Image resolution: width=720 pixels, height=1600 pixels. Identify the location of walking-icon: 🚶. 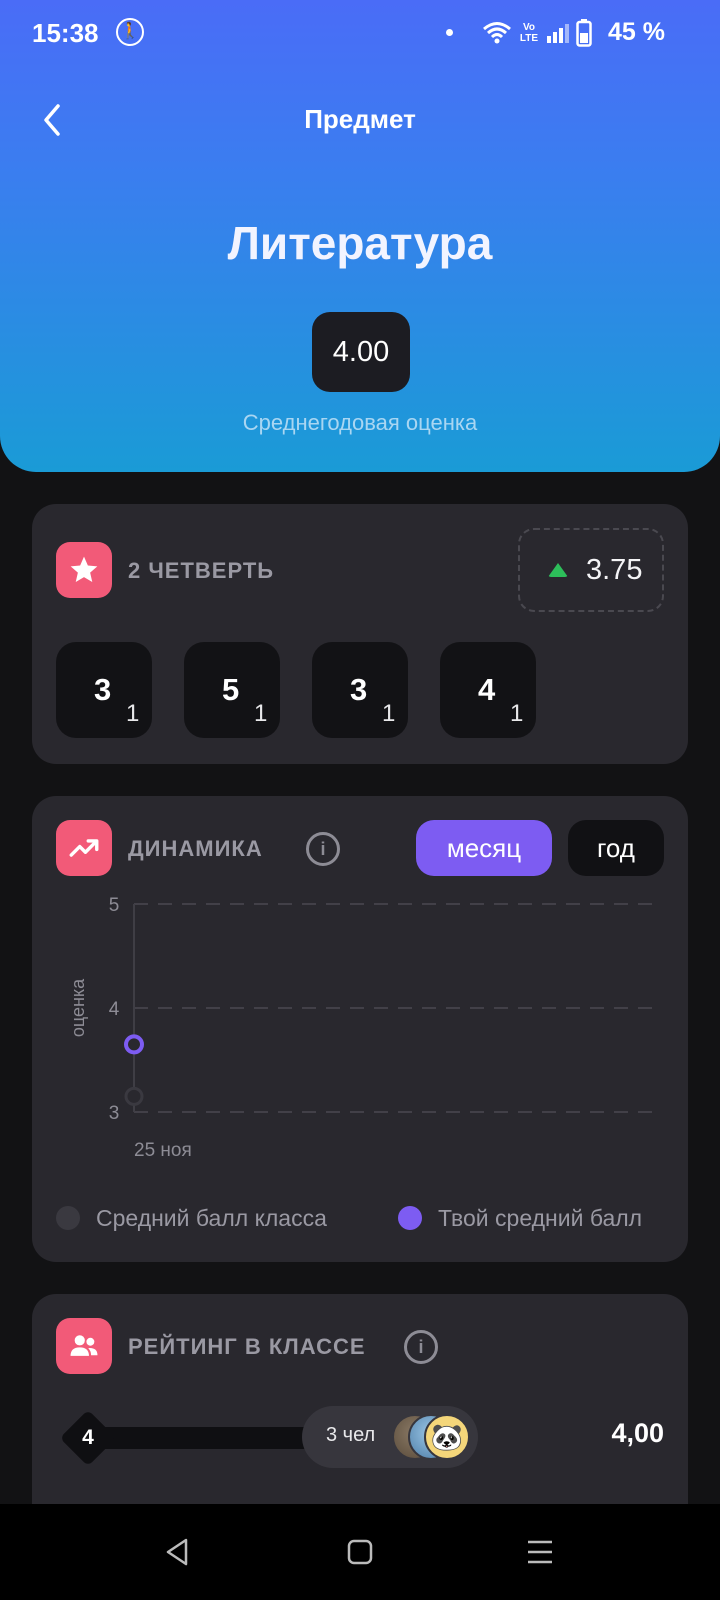
(130, 32).